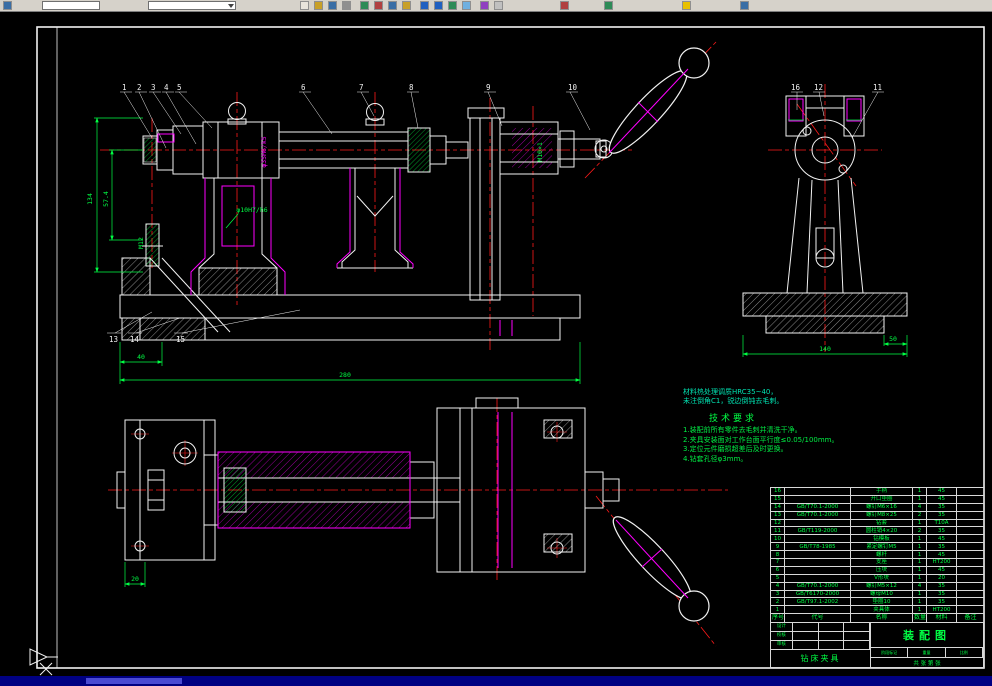 The image size is (992, 686). What do you see at coordinates (877, 562) in the screenshot?
I see `bom-row: 7 支座 1 HT200` at bounding box center [877, 562].